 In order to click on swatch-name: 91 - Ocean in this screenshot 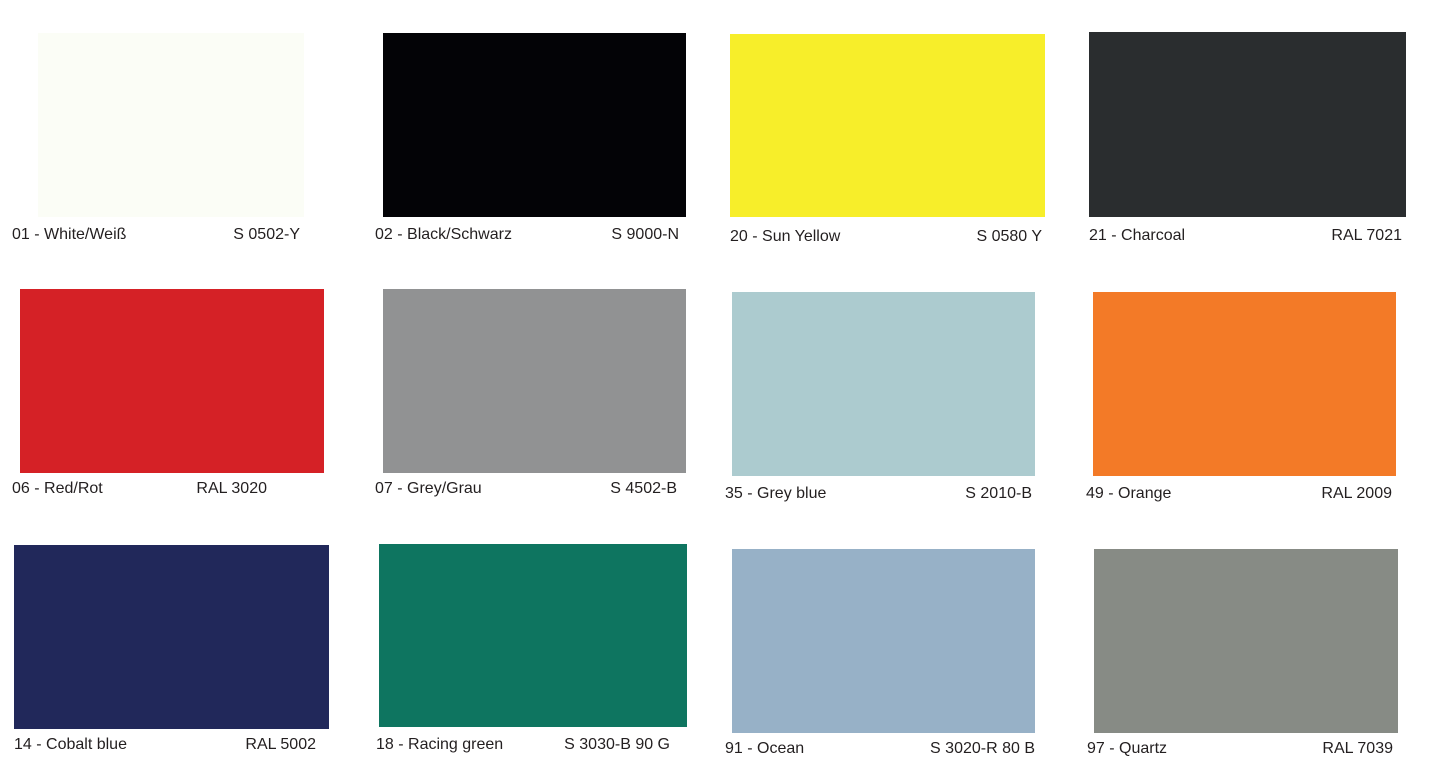, I will do `click(765, 748)`.